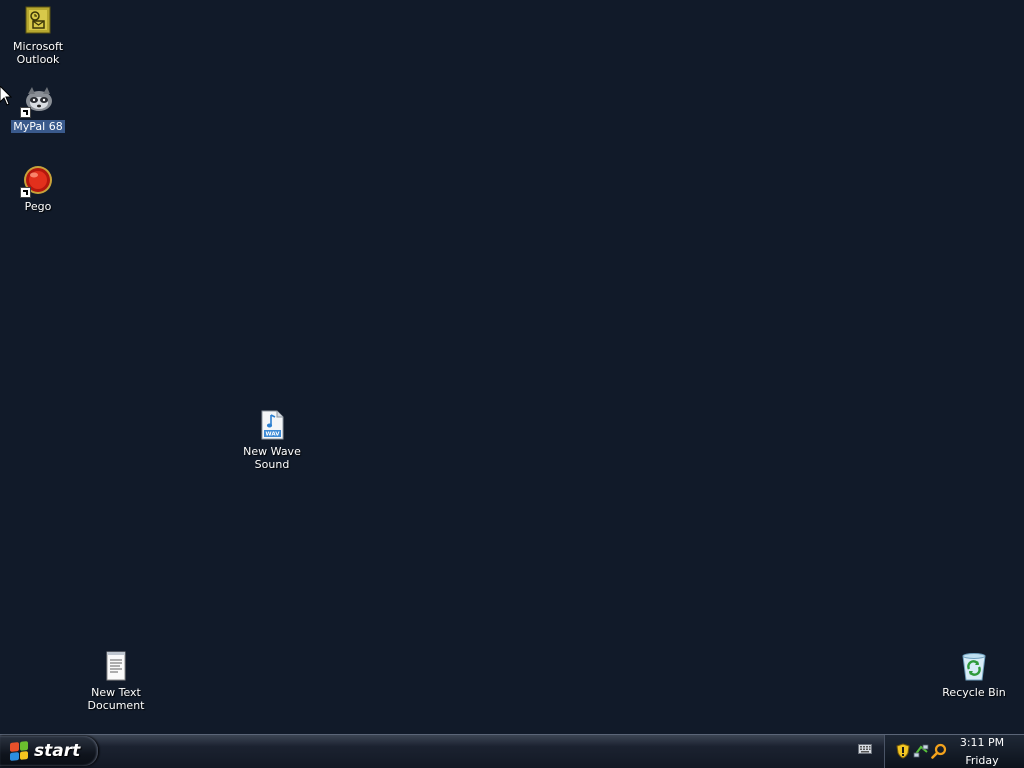 The image size is (1024, 768). I want to click on outlook-icon, so click(38, 20).